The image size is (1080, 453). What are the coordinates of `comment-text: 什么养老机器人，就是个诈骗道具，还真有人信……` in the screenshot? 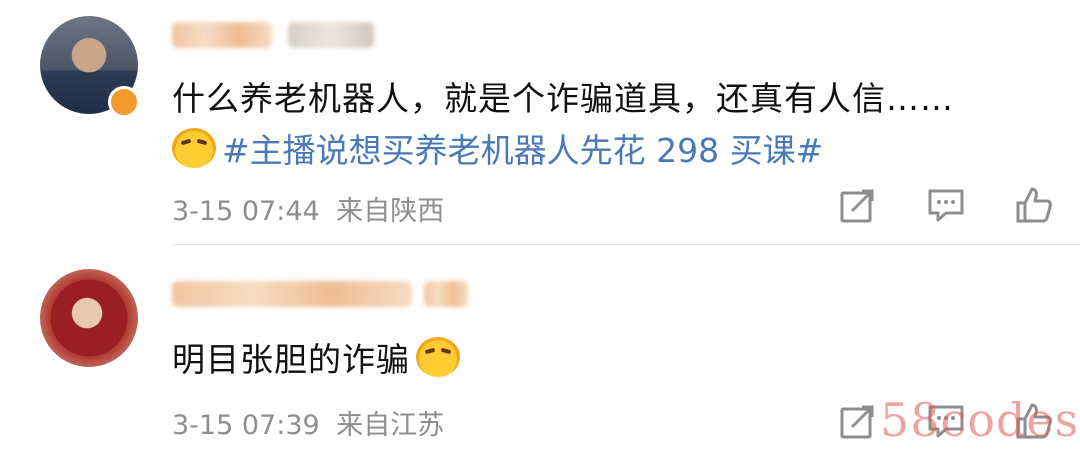 It's located at (563, 98).